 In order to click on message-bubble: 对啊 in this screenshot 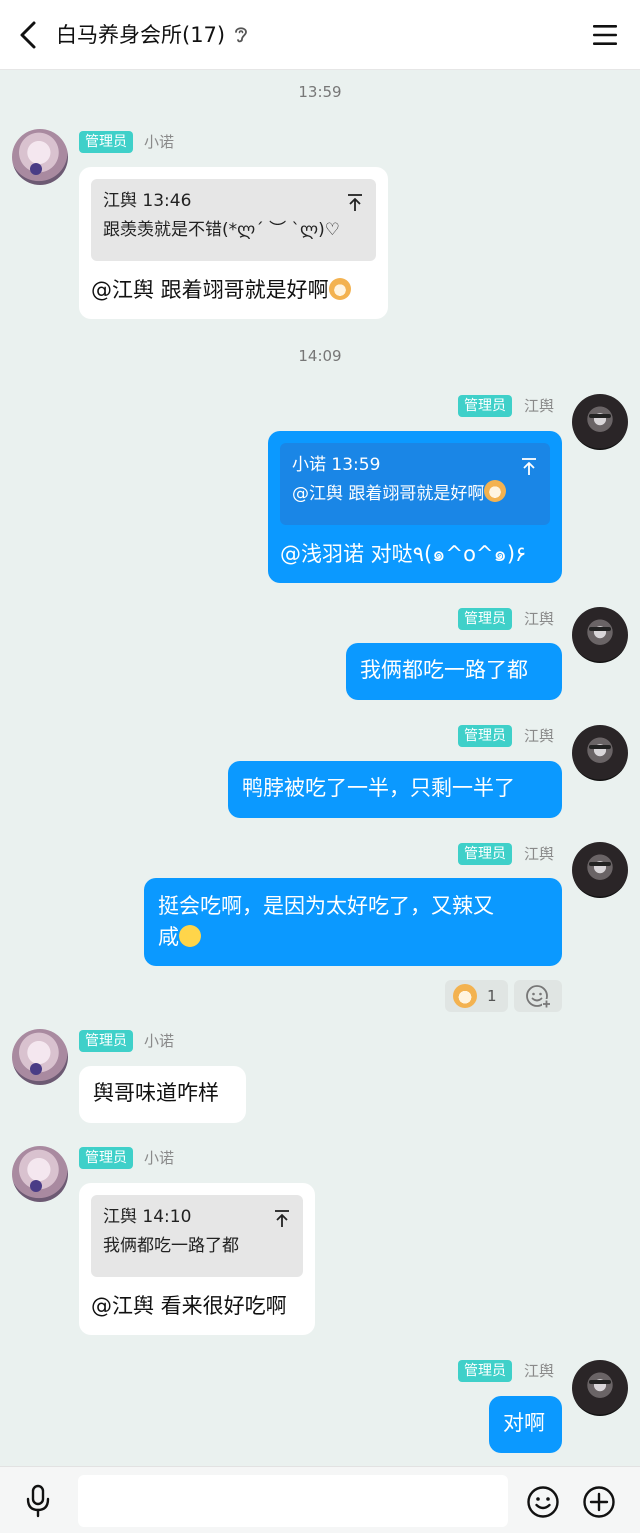, I will do `click(525, 1424)`.